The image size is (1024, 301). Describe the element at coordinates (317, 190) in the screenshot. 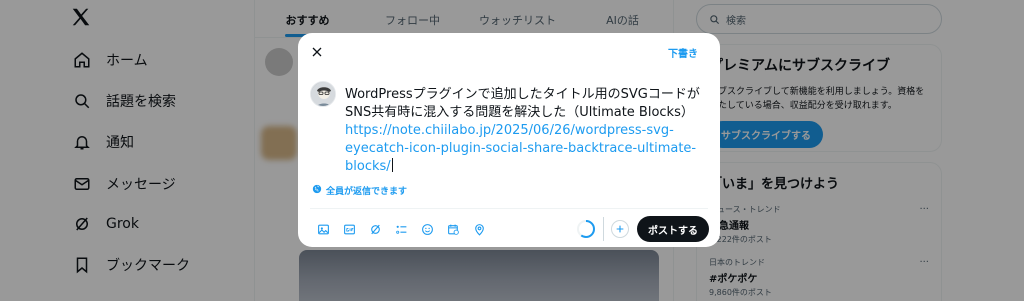

I see `globe-icon` at that location.